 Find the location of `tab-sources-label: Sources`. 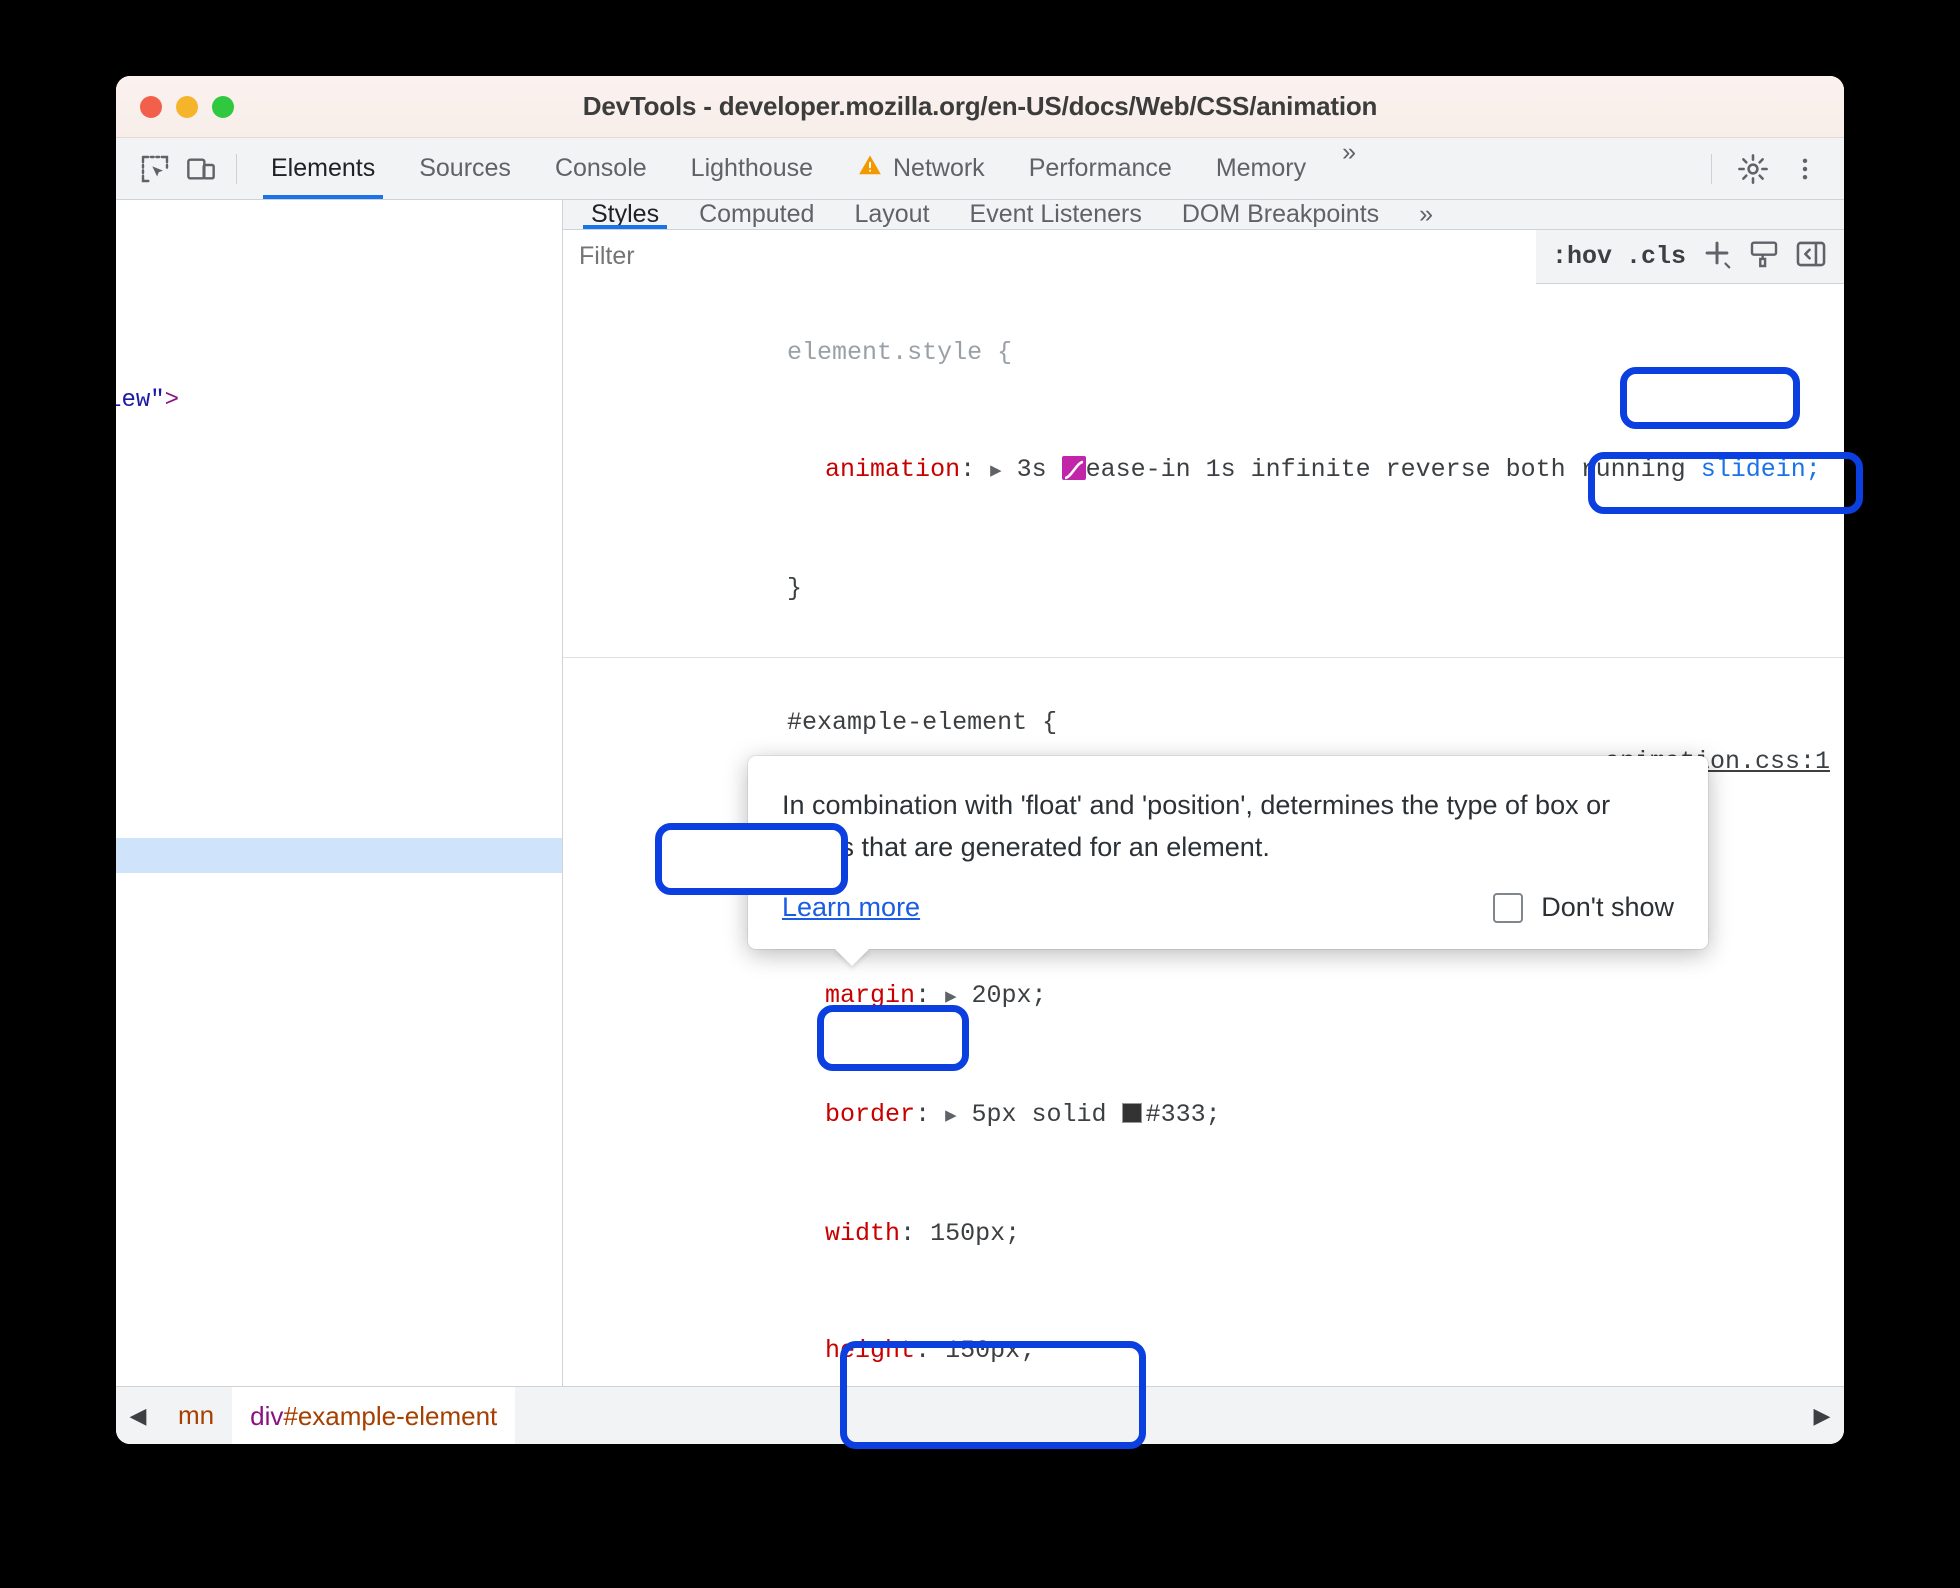

tab-sources-label: Sources is located at coordinates (465, 168).